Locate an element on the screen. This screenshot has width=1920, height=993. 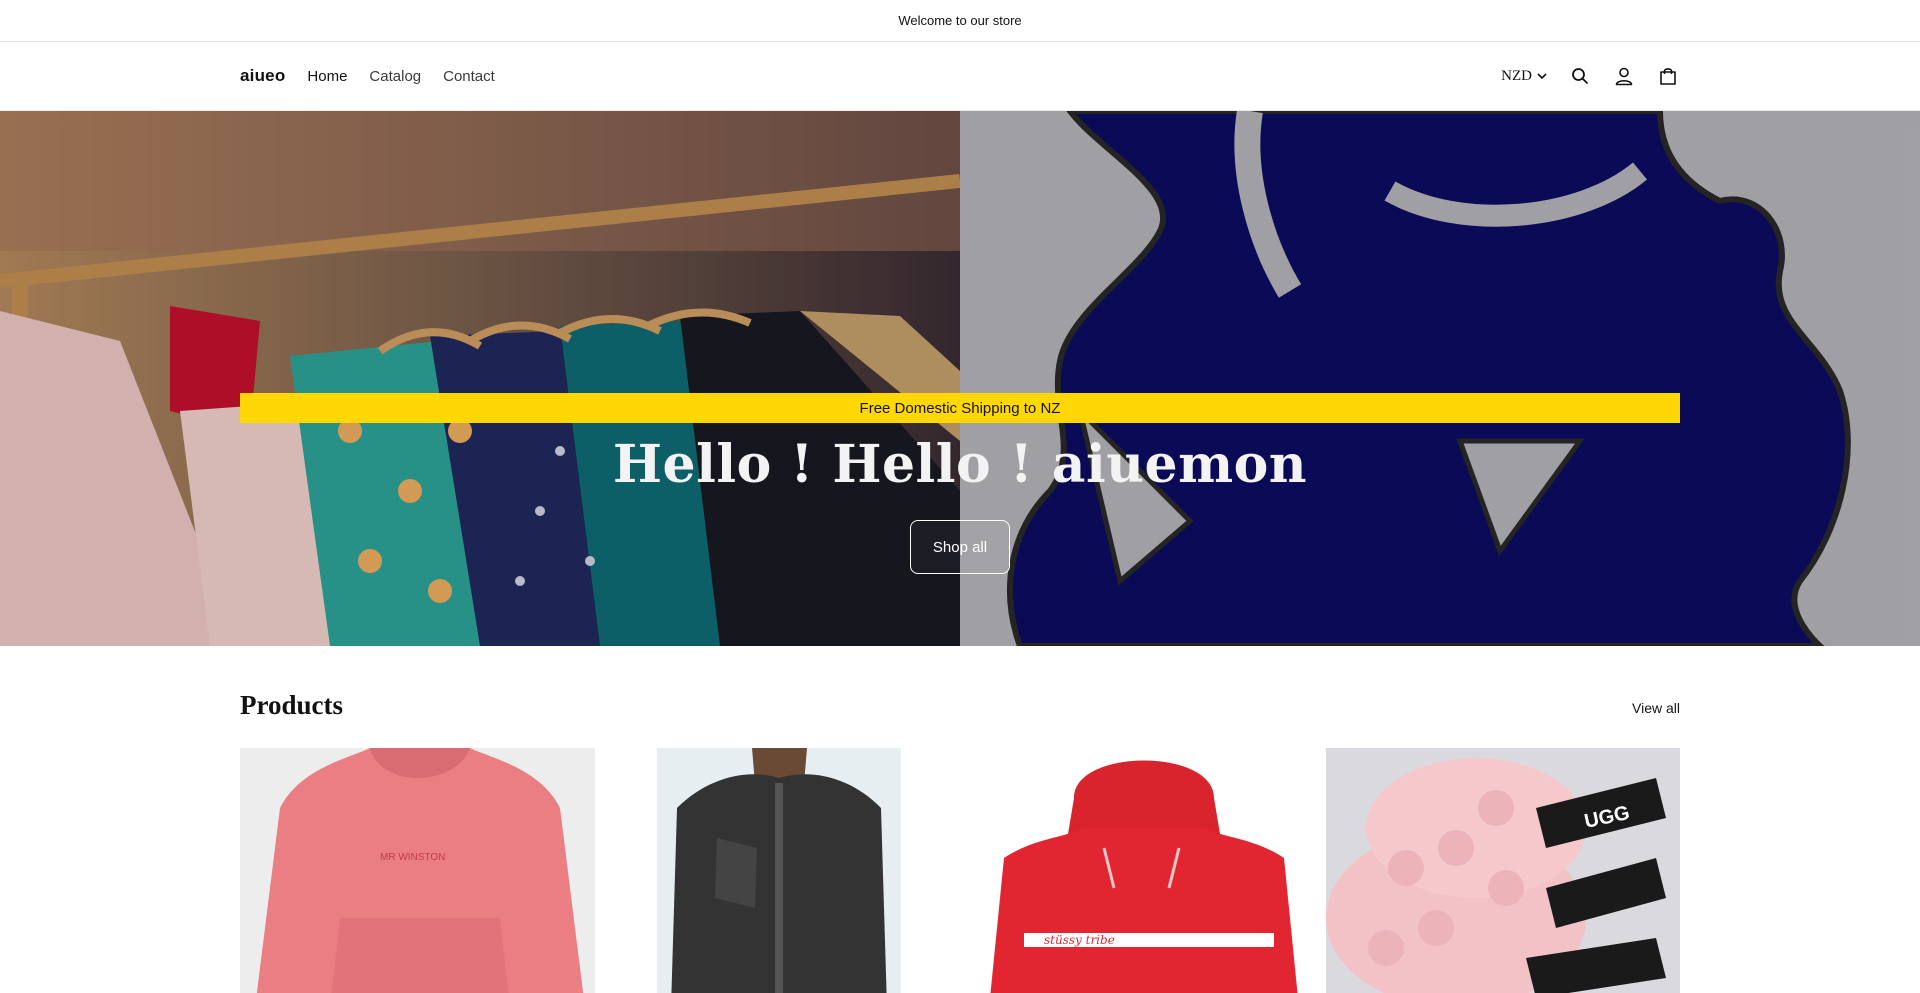
shipping-banner: Free Domestic Shipping to NZ is located at coordinates (960, 408).